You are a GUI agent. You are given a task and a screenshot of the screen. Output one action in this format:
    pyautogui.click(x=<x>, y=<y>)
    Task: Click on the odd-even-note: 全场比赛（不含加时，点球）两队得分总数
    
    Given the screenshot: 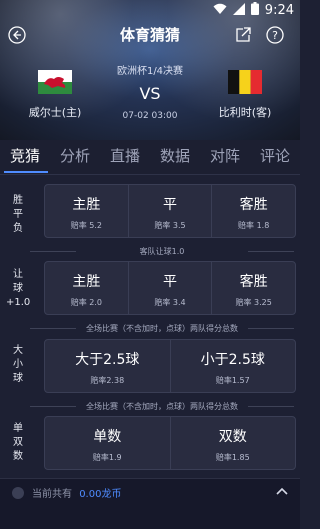 What is the action you would take?
    pyautogui.click(x=162, y=406)
    